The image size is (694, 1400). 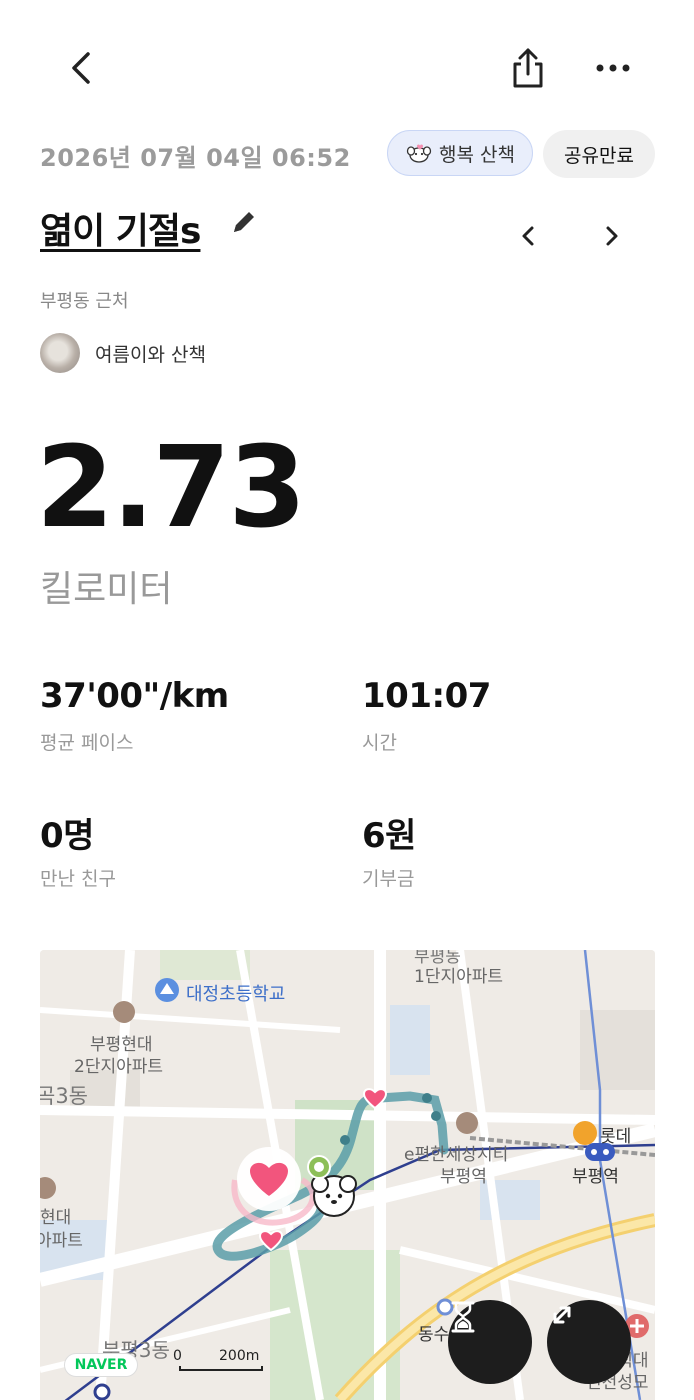 What do you see at coordinates (271, 1241) in the screenshot?
I see `route-end-heart-icon` at bounding box center [271, 1241].